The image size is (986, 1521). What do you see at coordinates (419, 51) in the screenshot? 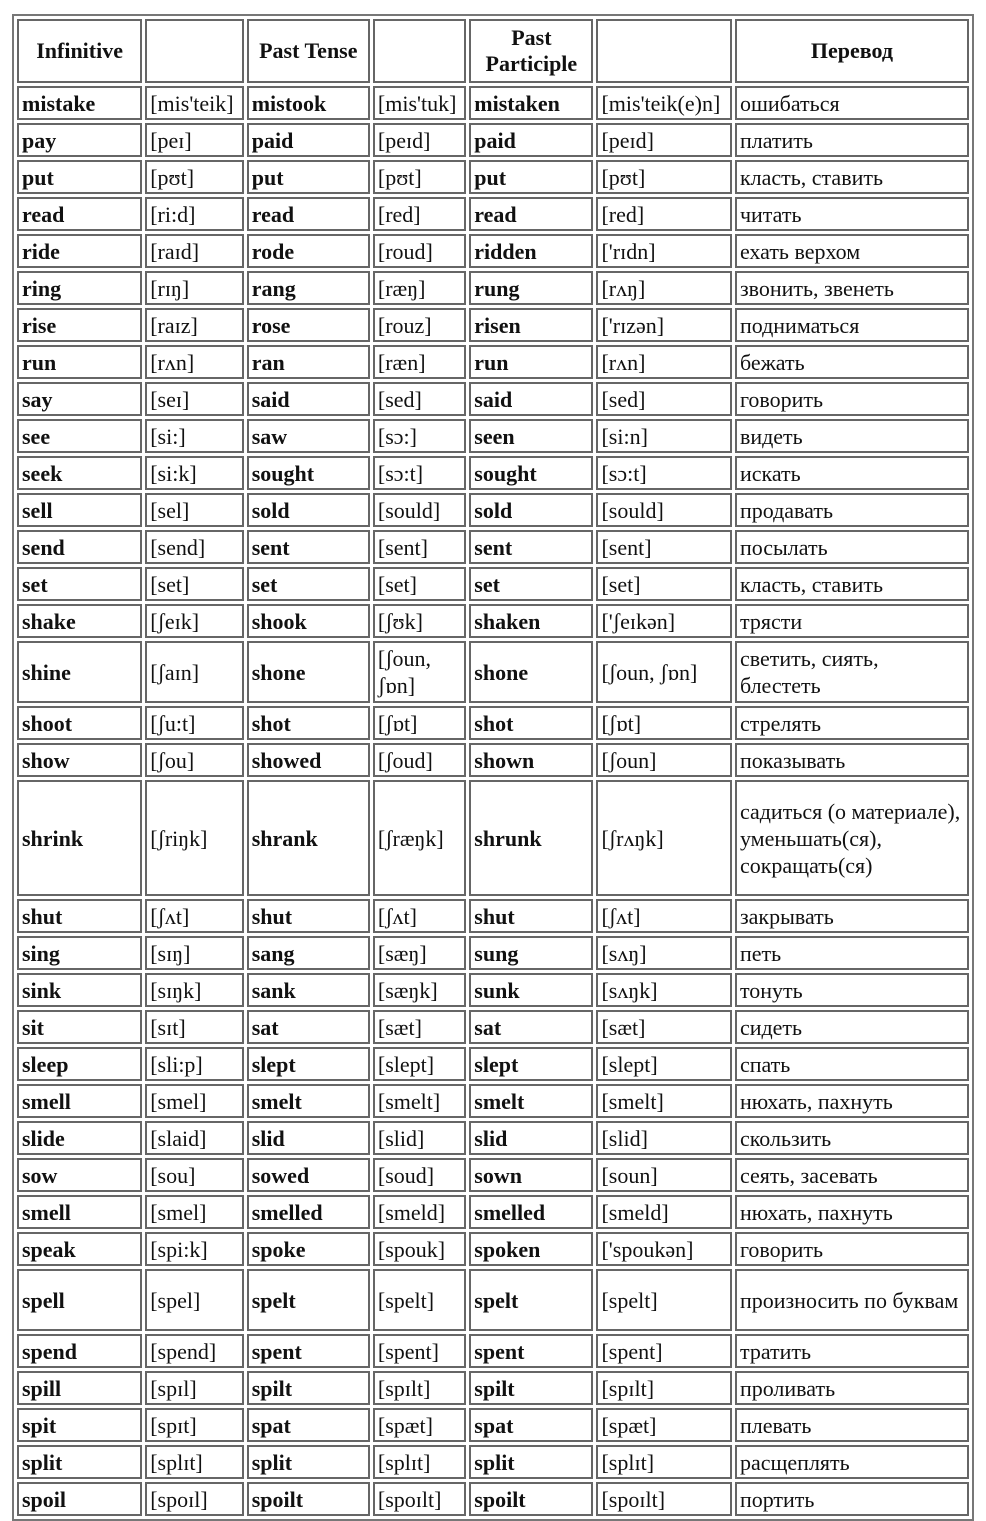
I see `header-past-tense-transcription` at bounding box center [419, 51].